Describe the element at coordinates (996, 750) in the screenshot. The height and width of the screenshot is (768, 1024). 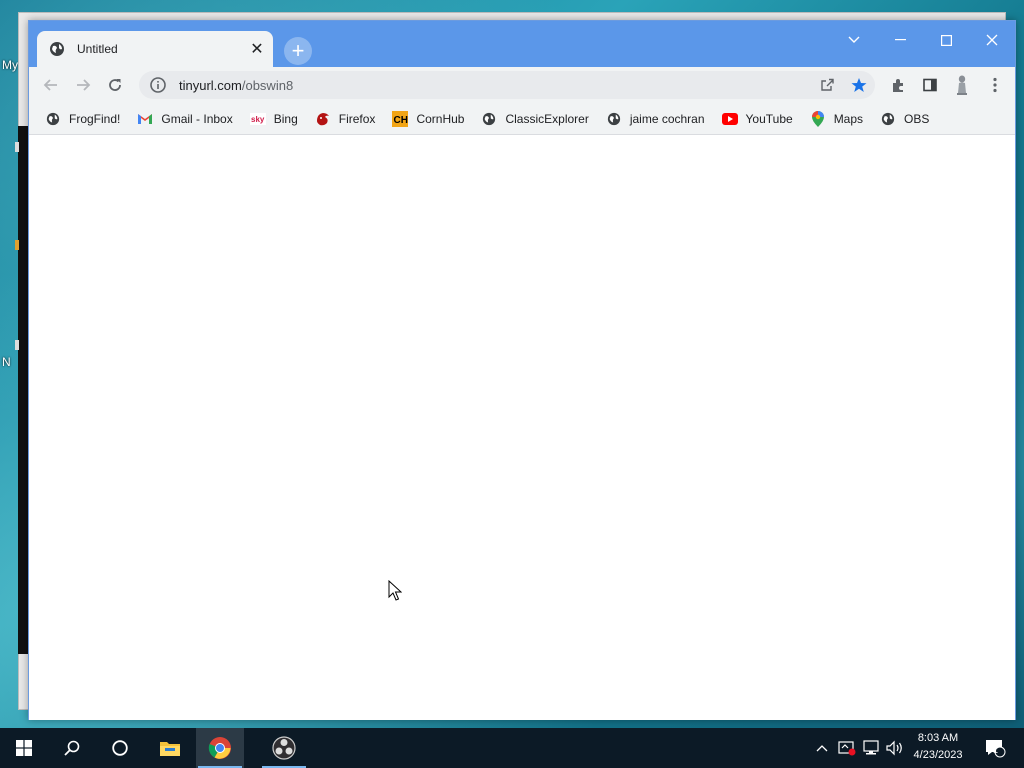
I see `notification-badge: 1` at that location.